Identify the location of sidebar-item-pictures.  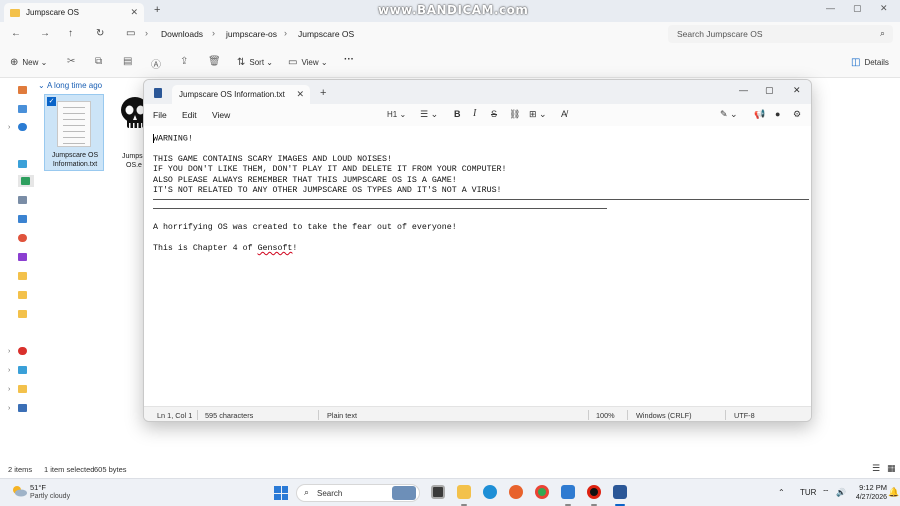
(21, 219).